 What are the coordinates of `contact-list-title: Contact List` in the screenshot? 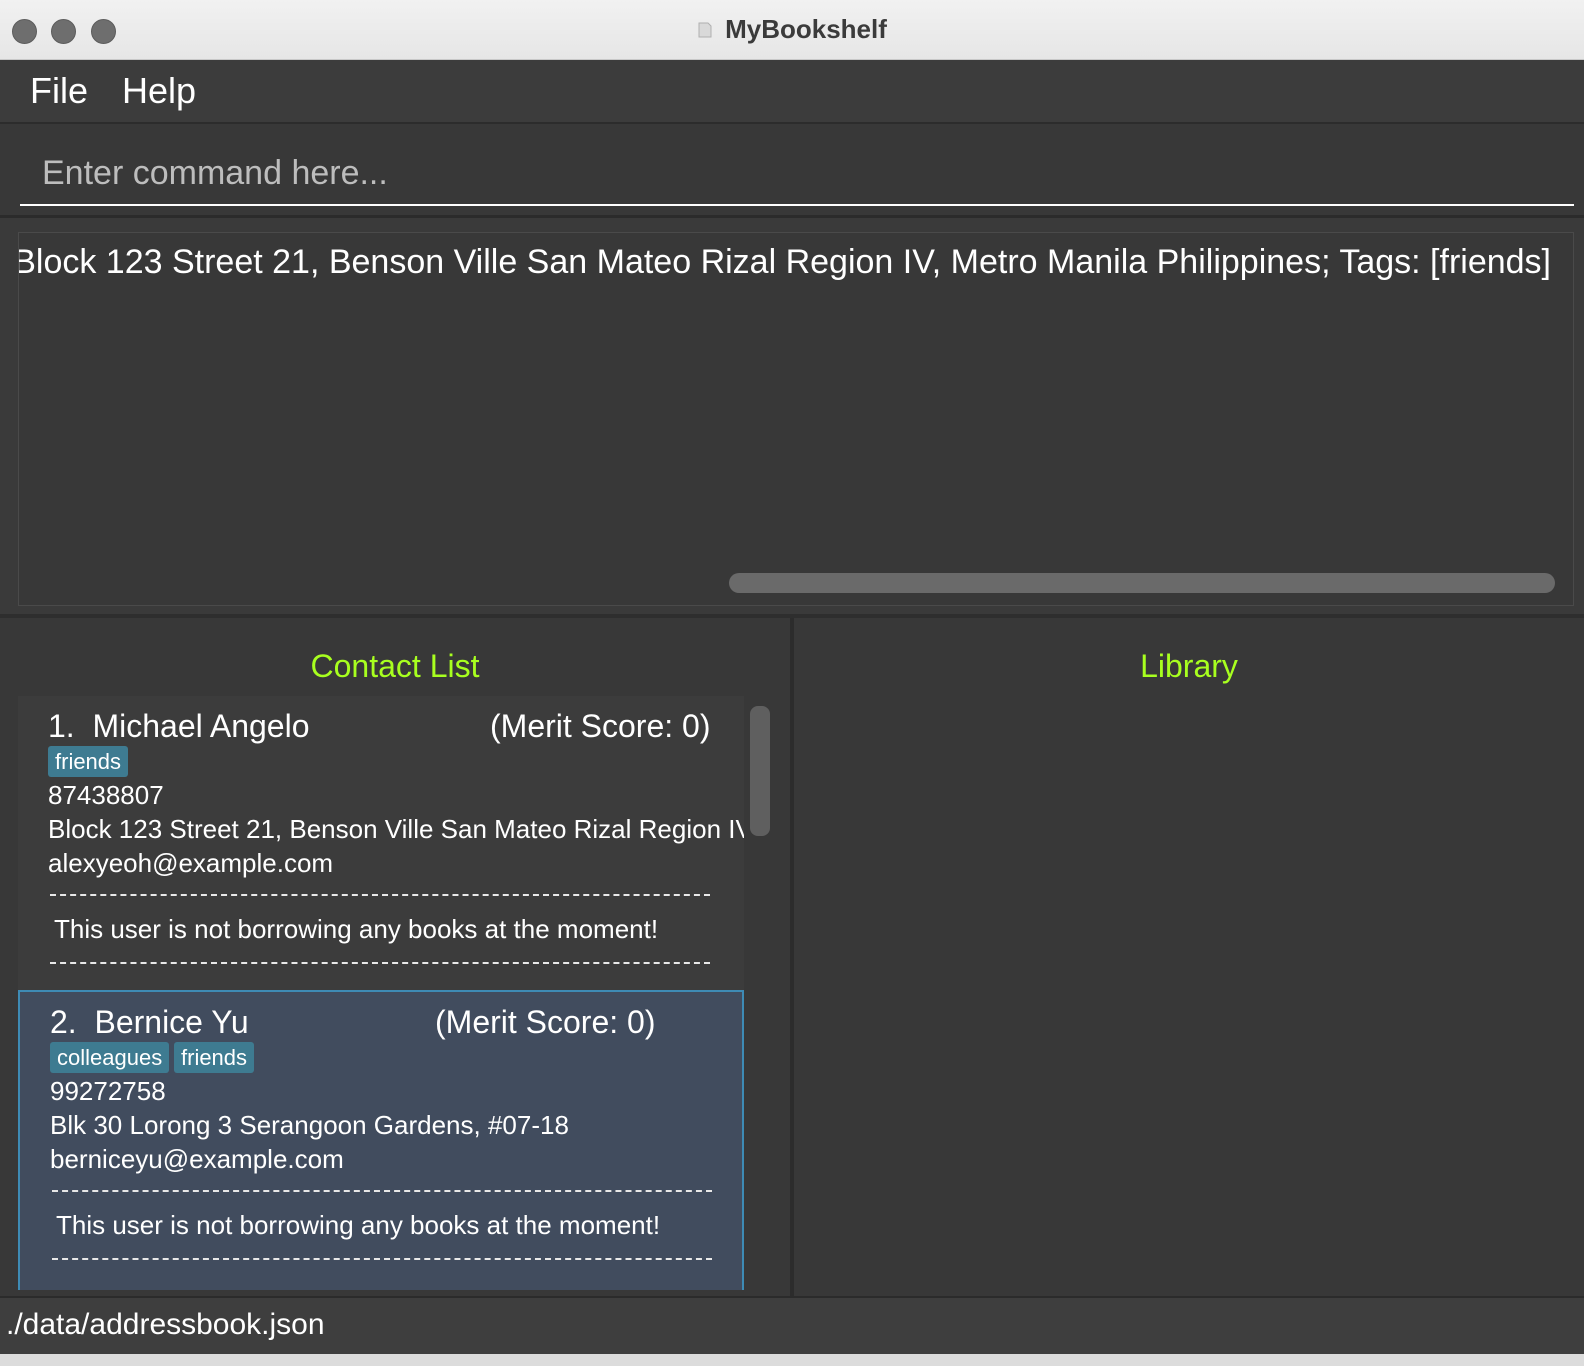 It's located at (395, 666).